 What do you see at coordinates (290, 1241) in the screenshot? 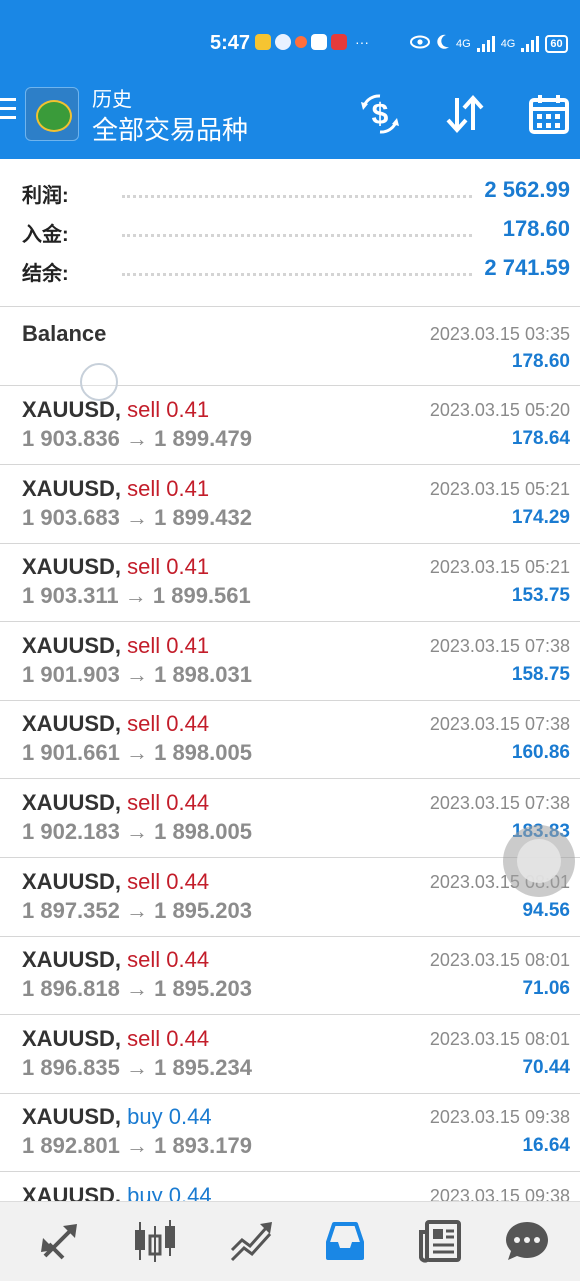
I see `bottom-navigation` at bounding box center [290, 1241].